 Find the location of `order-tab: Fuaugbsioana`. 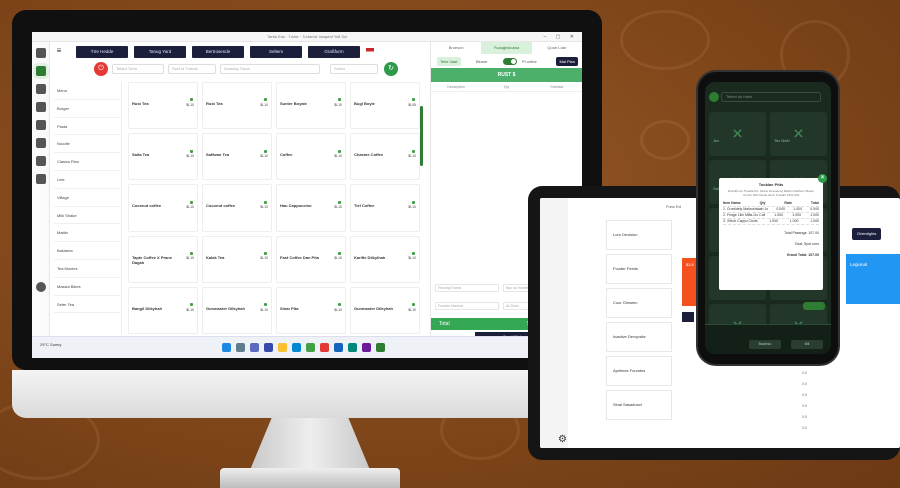

order-tab: Fuaugbsioana is located at coordinates (506, 48).